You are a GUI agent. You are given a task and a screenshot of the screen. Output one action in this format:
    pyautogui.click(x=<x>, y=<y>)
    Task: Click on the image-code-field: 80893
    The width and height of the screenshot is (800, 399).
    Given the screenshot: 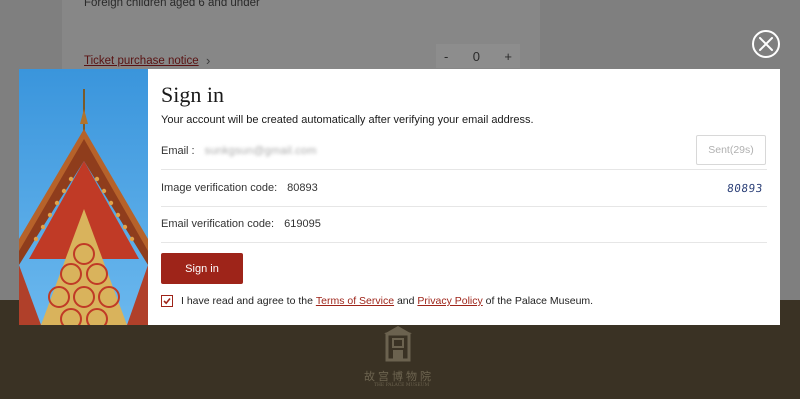 What is the action you would take?
    pyautogui.click(x=302, y=188)
    